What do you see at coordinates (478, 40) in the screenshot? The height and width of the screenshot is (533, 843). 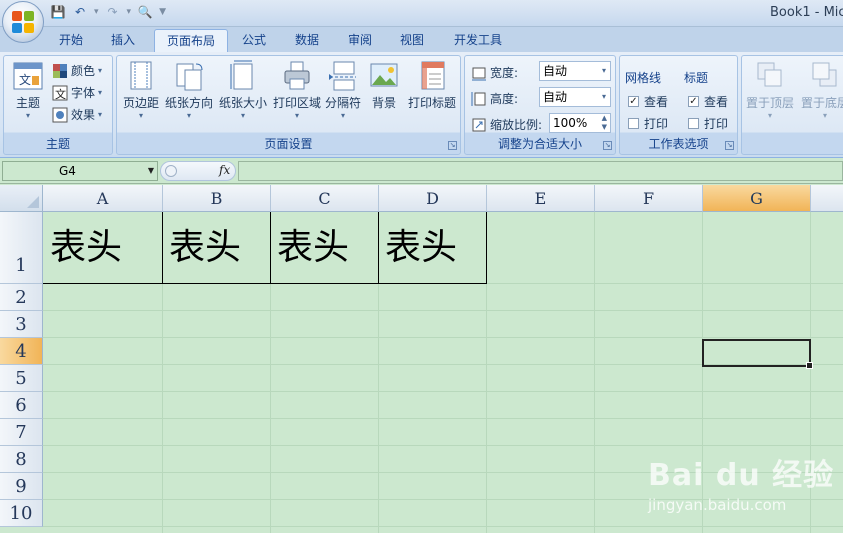 I see `tab-developer: 开发工具` at bounding box center [478, 40].